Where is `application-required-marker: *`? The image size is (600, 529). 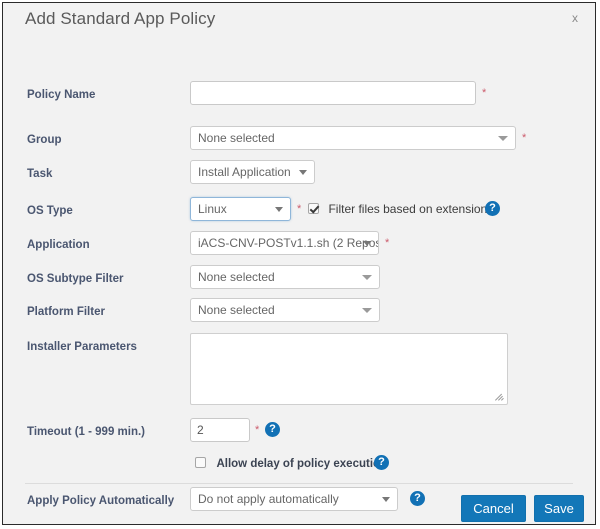
application-required-marker: * is located at coordinates (387, 243).